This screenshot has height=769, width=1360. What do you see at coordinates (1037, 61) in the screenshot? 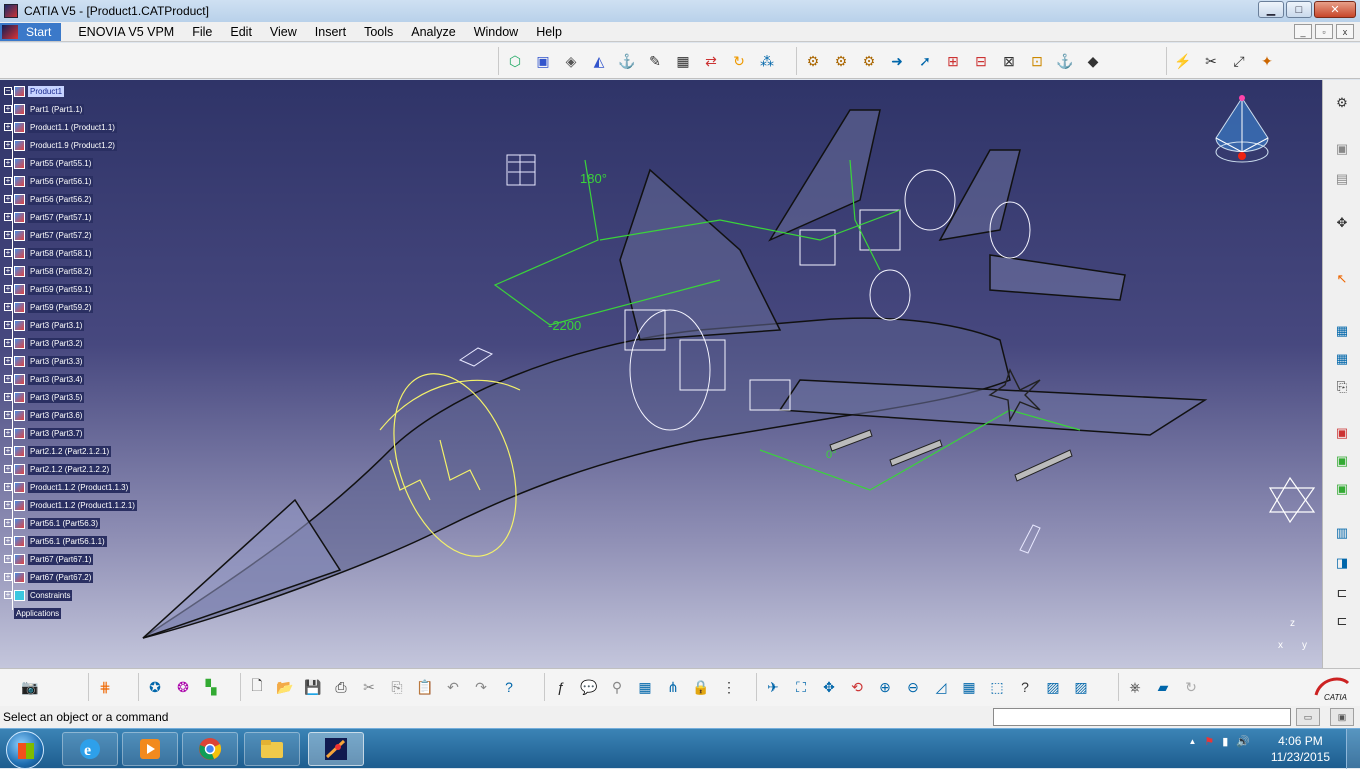
I see `angle-constraint-icon: ⊡` at bounding box center [1037, 61].